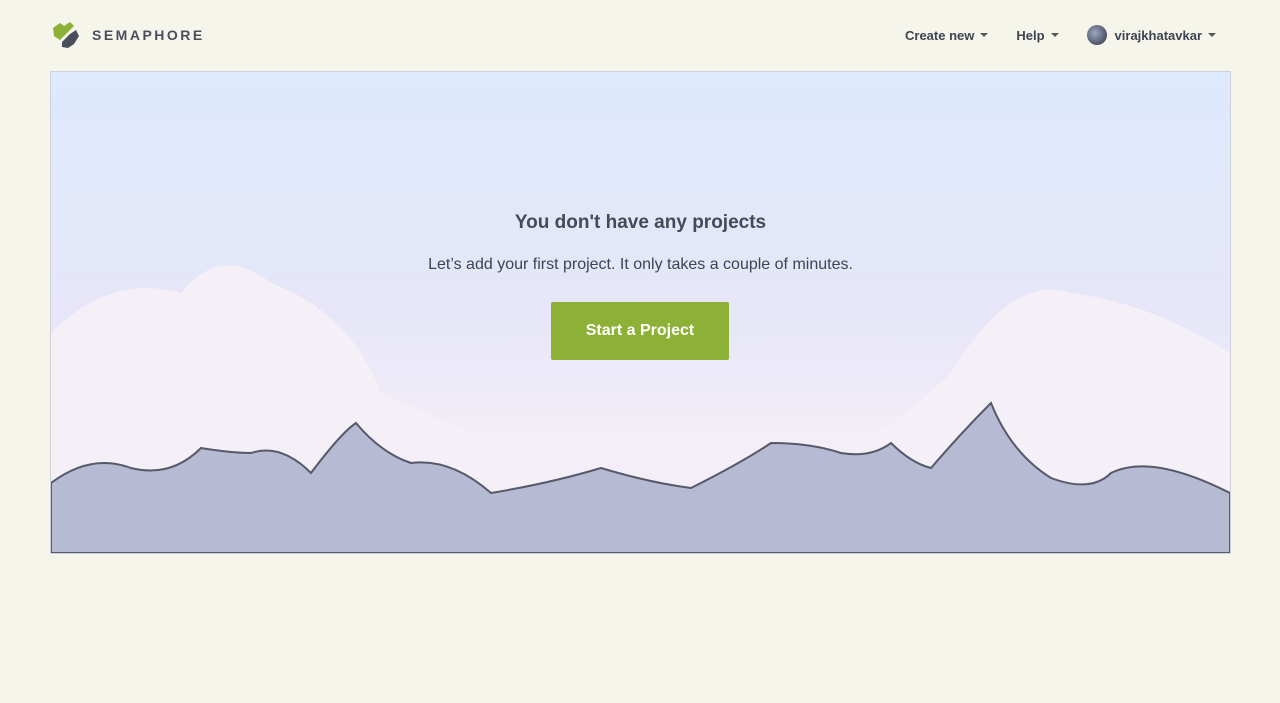 Image resolution: width=1280 pixels, height=703 pixels. Describe the element at coordinates (1030, 35) in the screenshot. I see `help-label: Help` at that location.